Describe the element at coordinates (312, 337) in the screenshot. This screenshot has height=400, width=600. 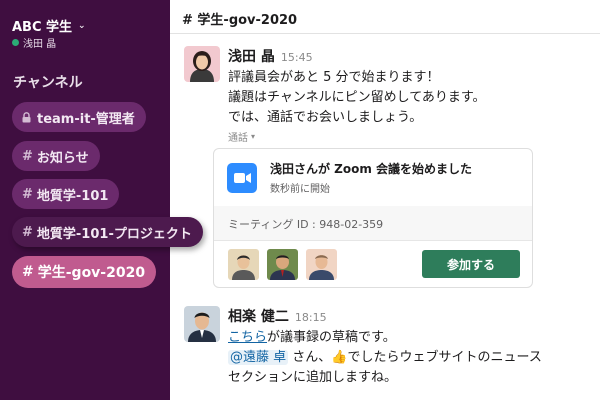
I see `message-text: こちらが議事録の草稿です。` at that location.